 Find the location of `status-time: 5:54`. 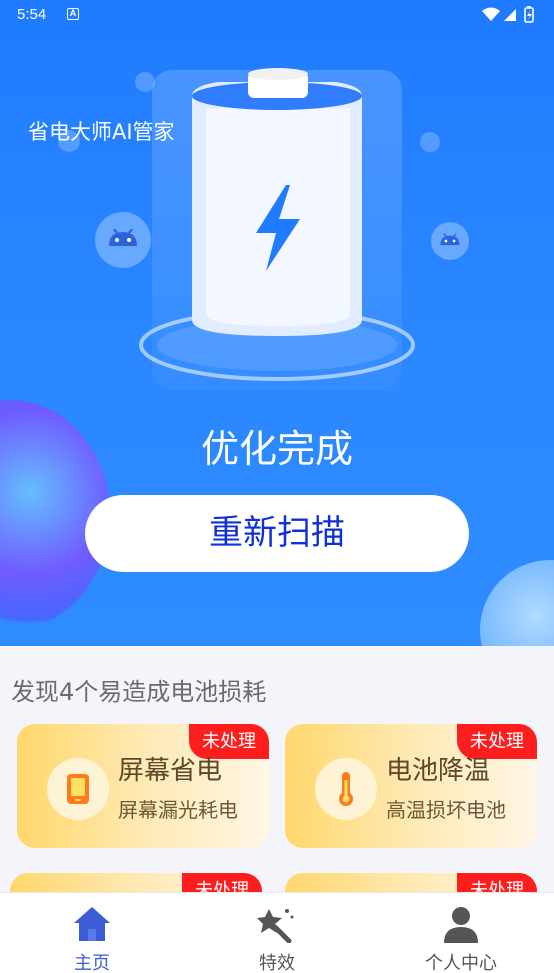

status-time: 5:54 is located at coordinates (32, 14).